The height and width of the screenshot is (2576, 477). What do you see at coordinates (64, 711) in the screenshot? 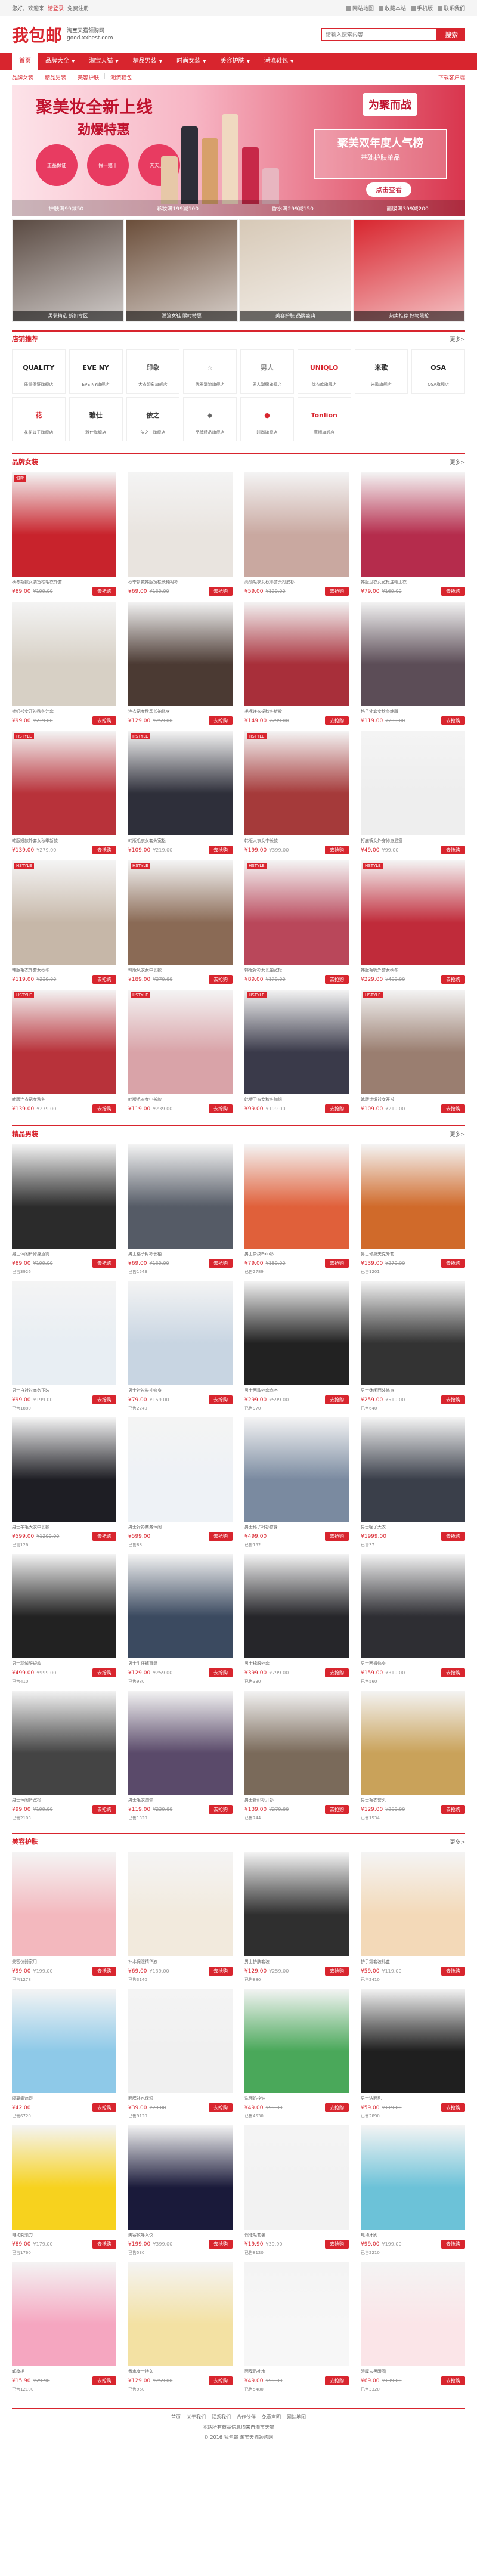
I see `product-title: 针织衫女开衫秋冬外套` at bounding box center [64, 711].